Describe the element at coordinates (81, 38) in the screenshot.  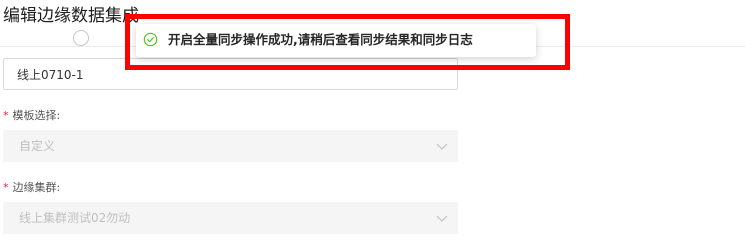
I see `step-indicator` at that location.